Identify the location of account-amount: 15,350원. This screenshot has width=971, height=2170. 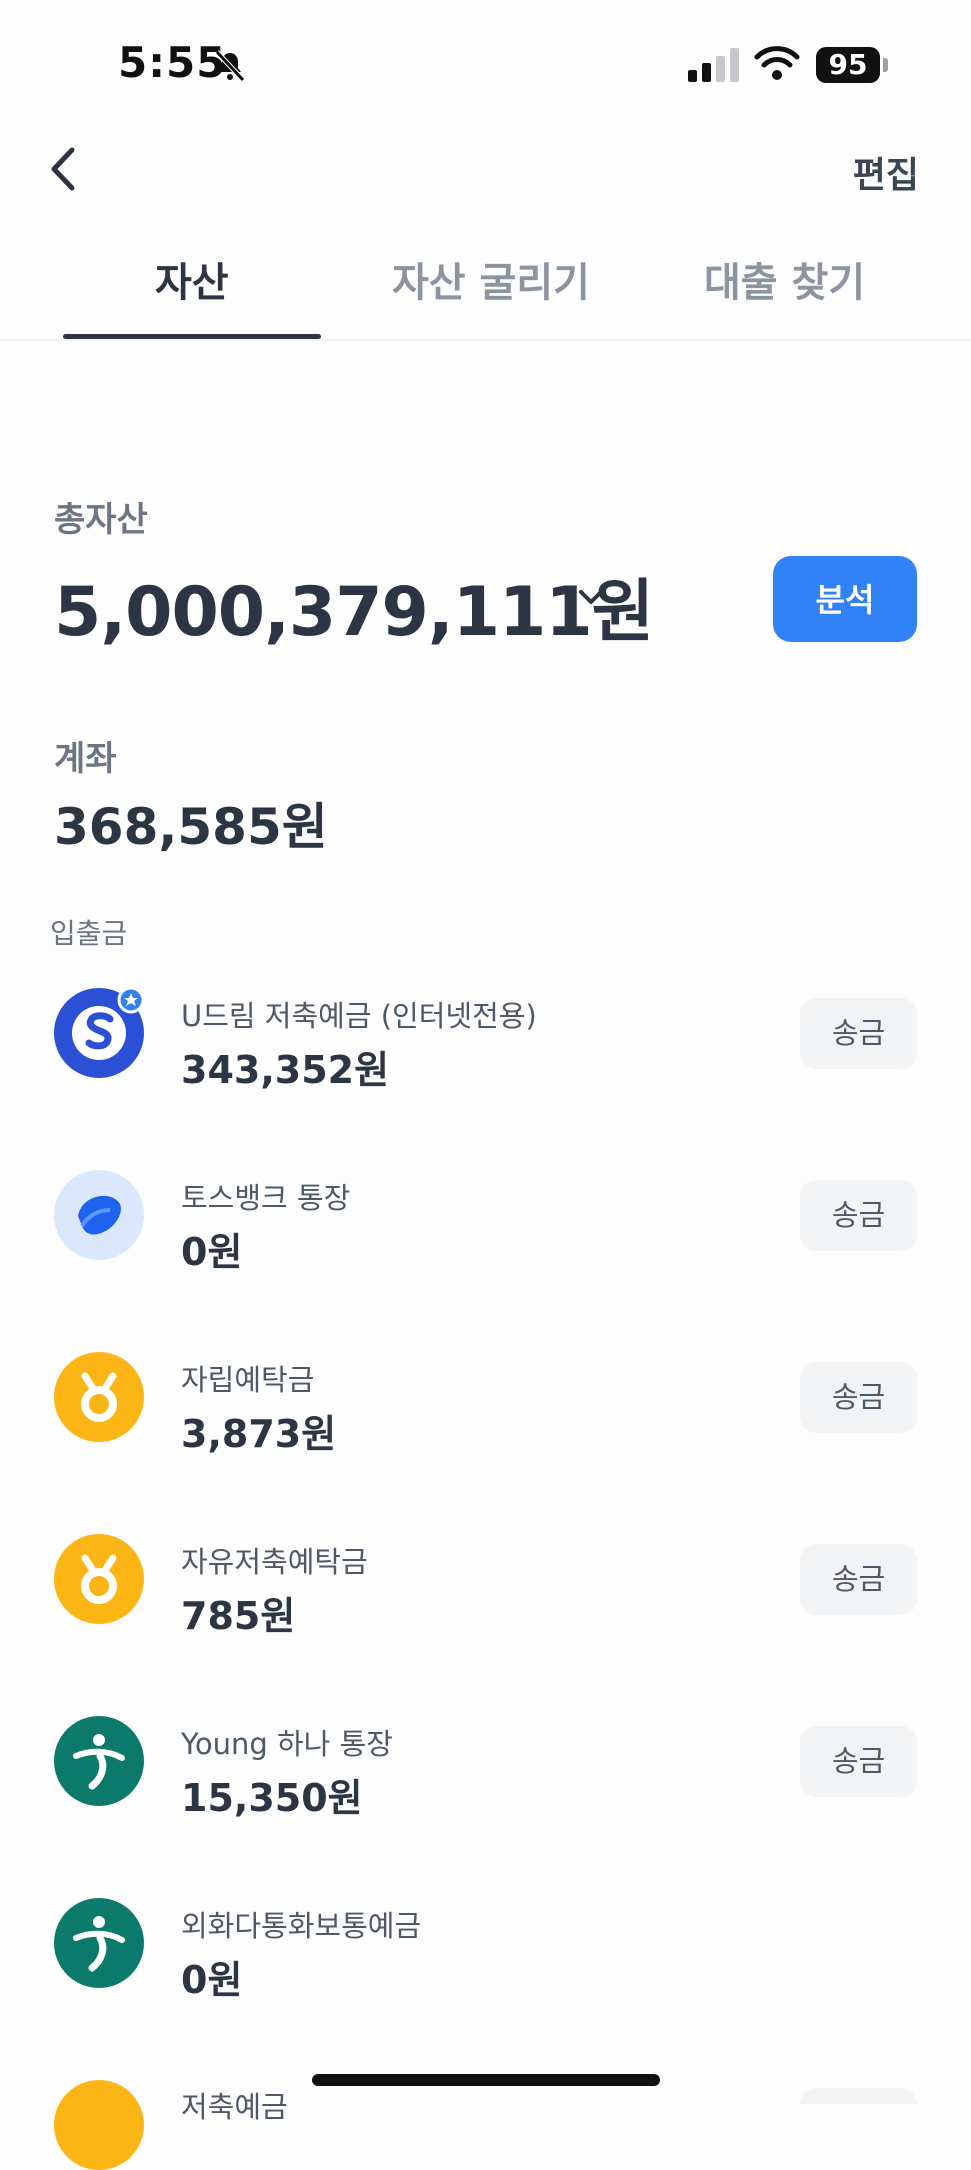
(272, 1798).